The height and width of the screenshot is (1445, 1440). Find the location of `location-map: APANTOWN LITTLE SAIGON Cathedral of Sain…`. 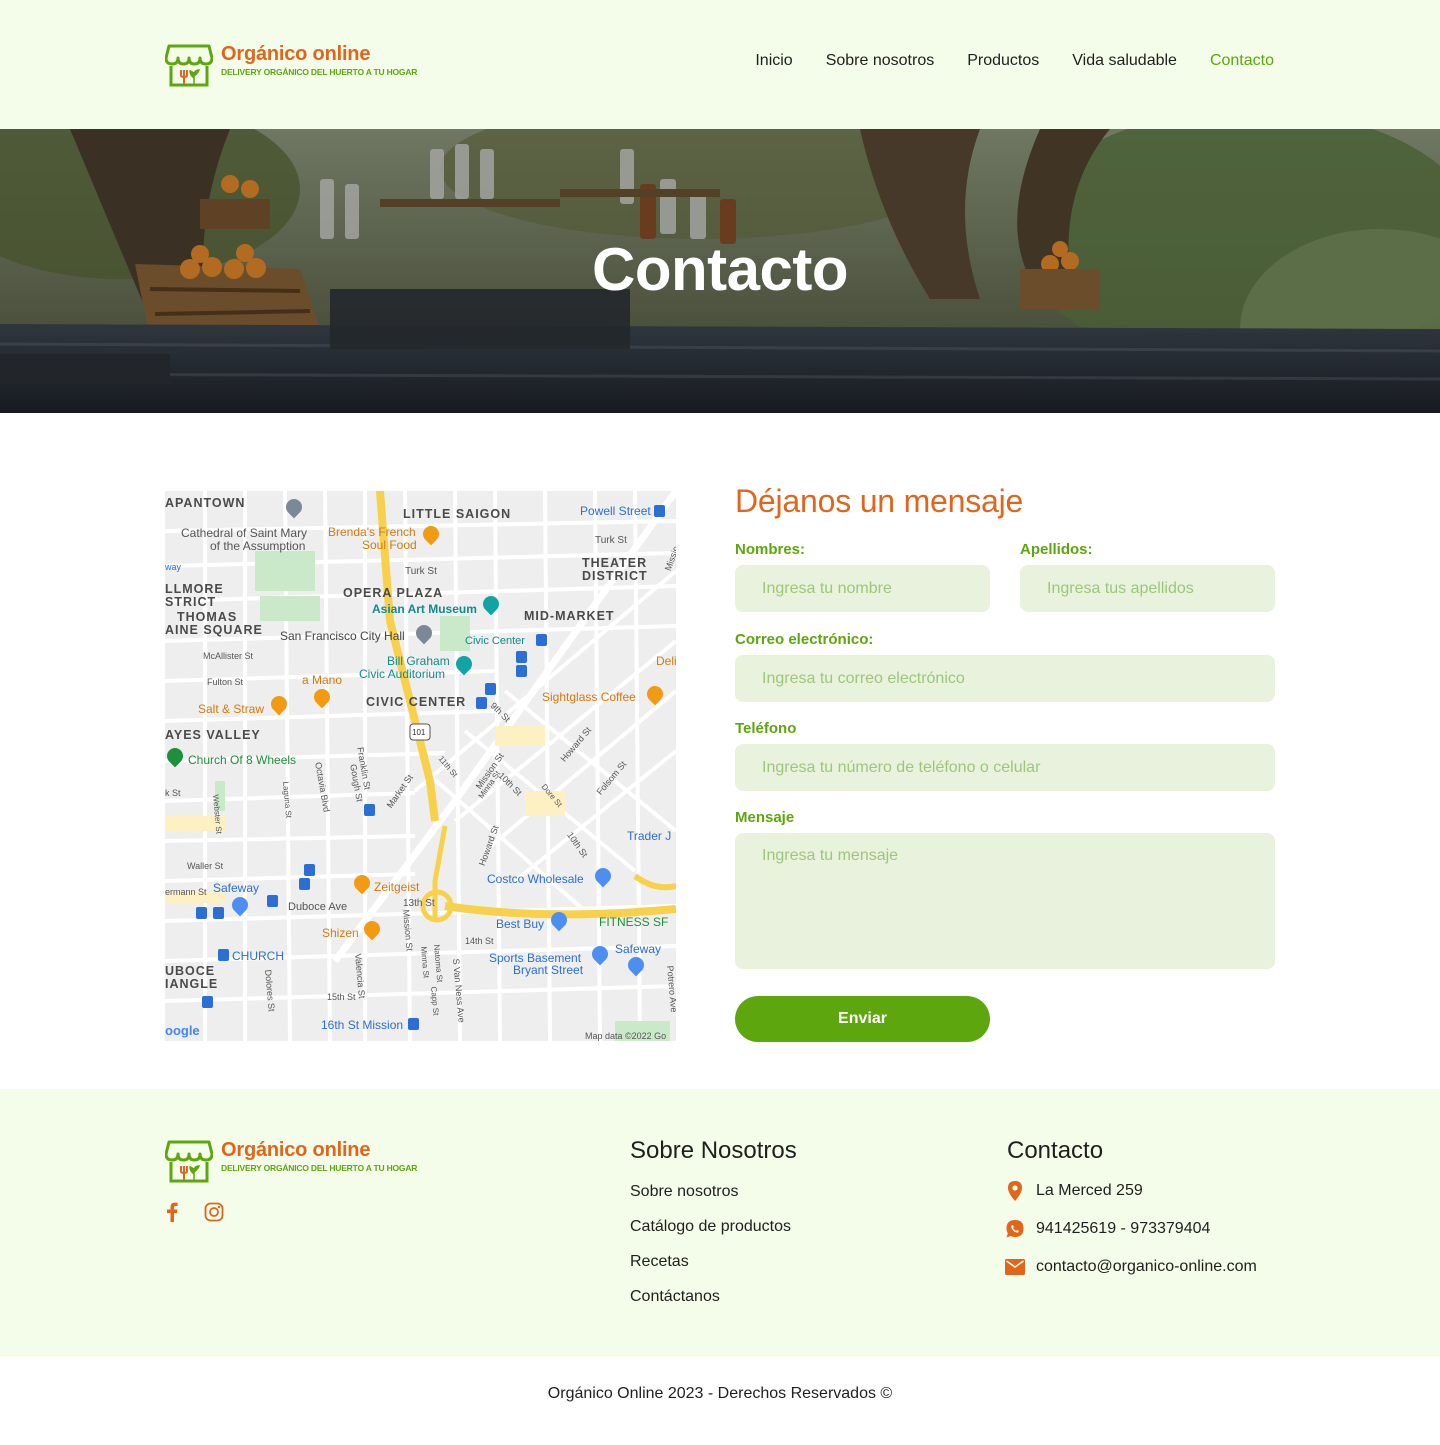

location-map: APANTOWN LITTLE SAIGON Cathedral of Sain… is located at coordinates (420, 766).